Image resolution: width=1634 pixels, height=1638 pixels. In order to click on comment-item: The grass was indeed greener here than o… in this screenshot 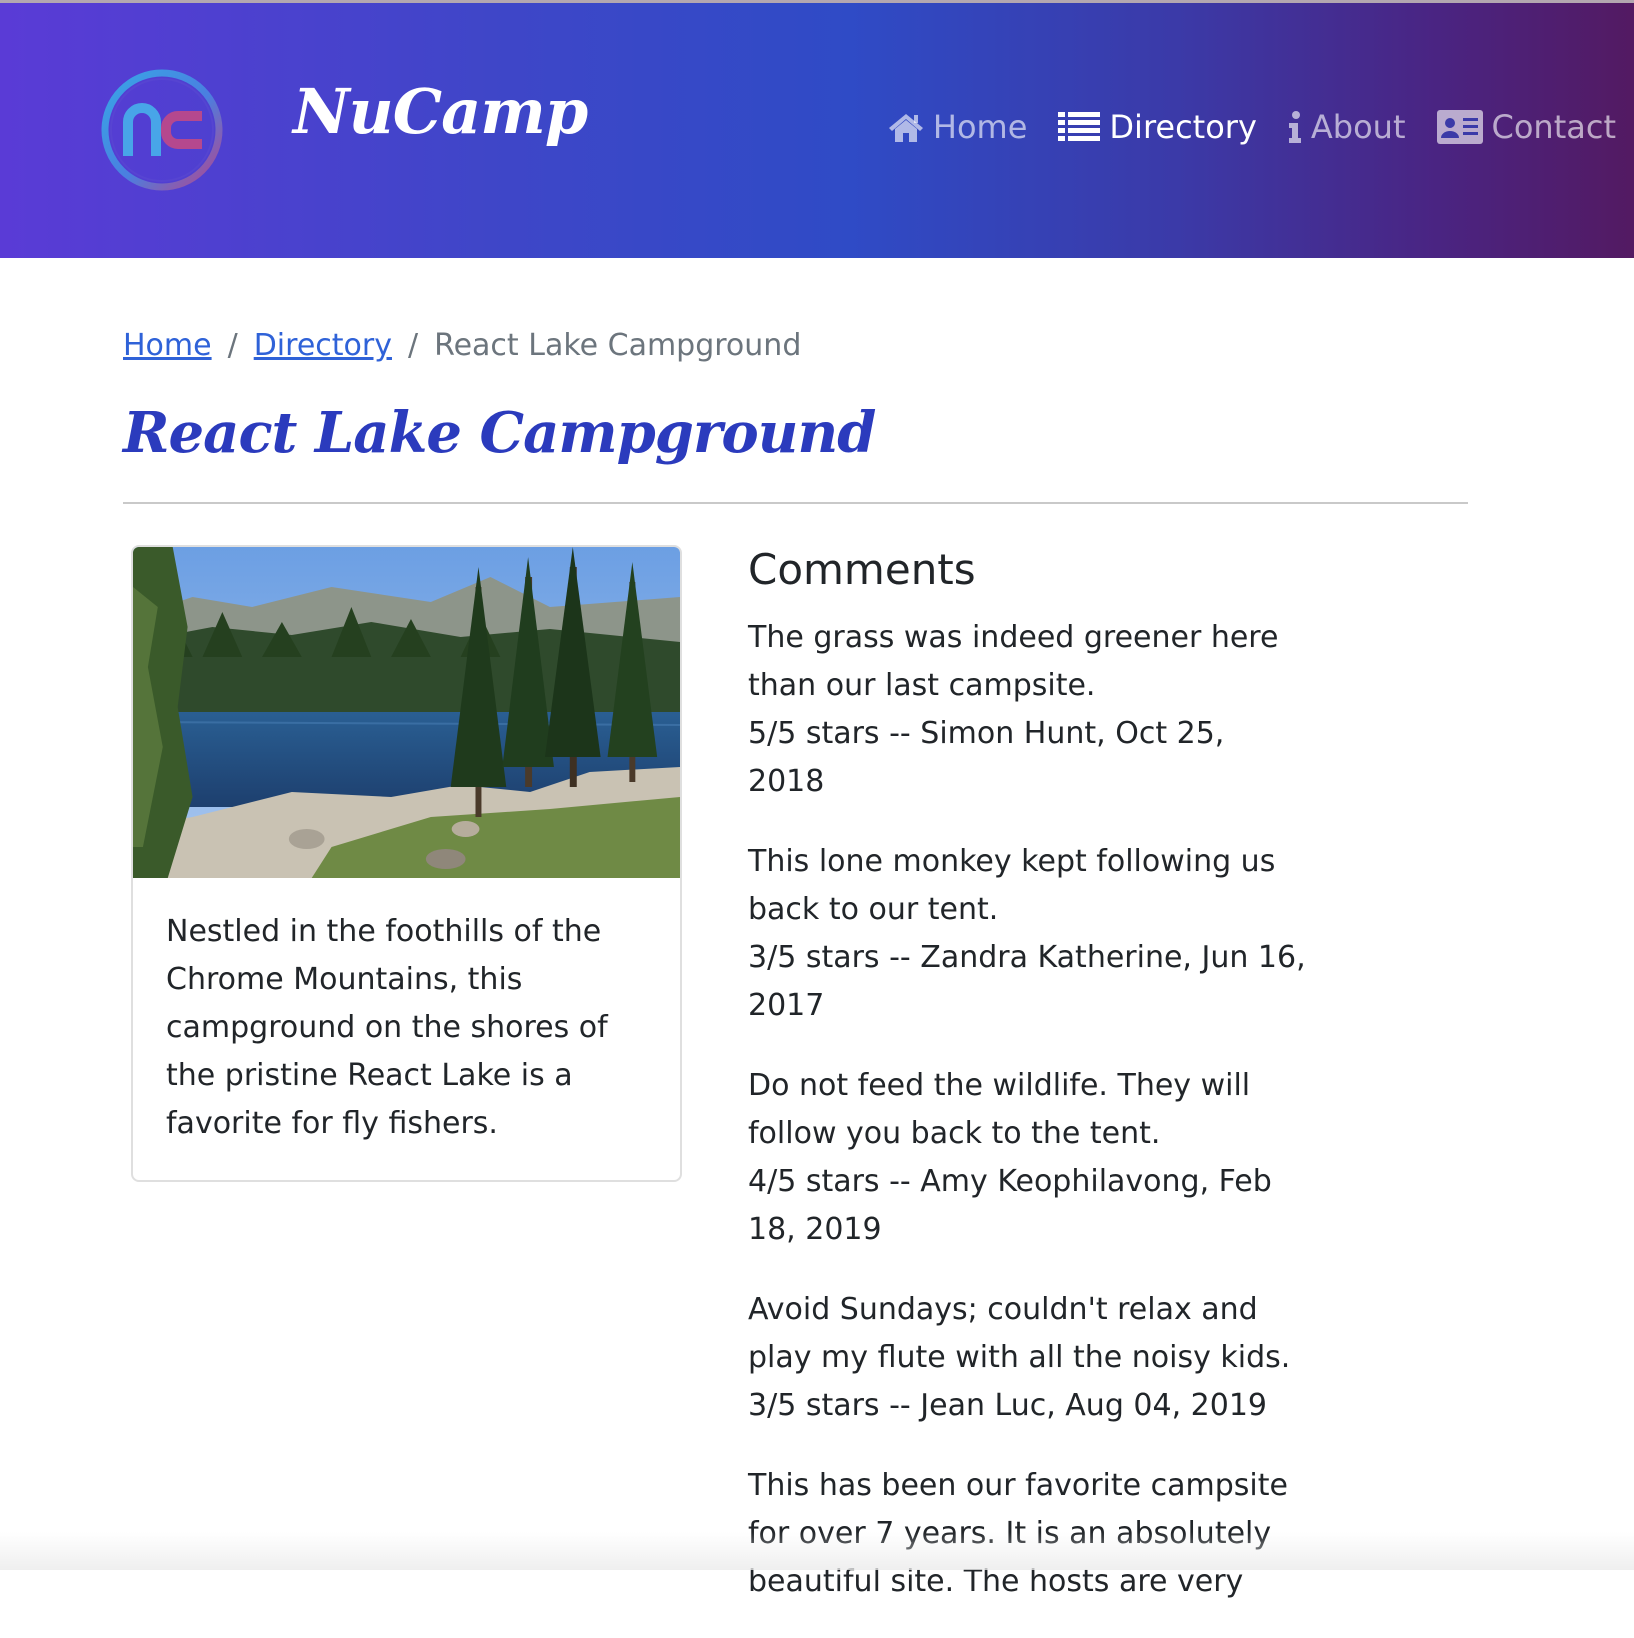, I will do `click(1028, 710)`.